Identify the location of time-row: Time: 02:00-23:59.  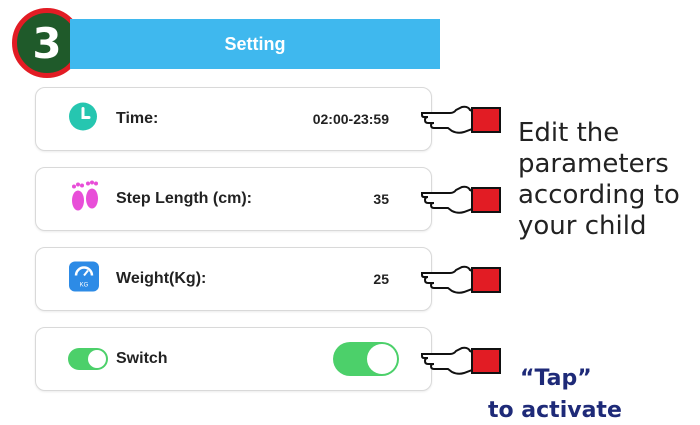
(233, 119).